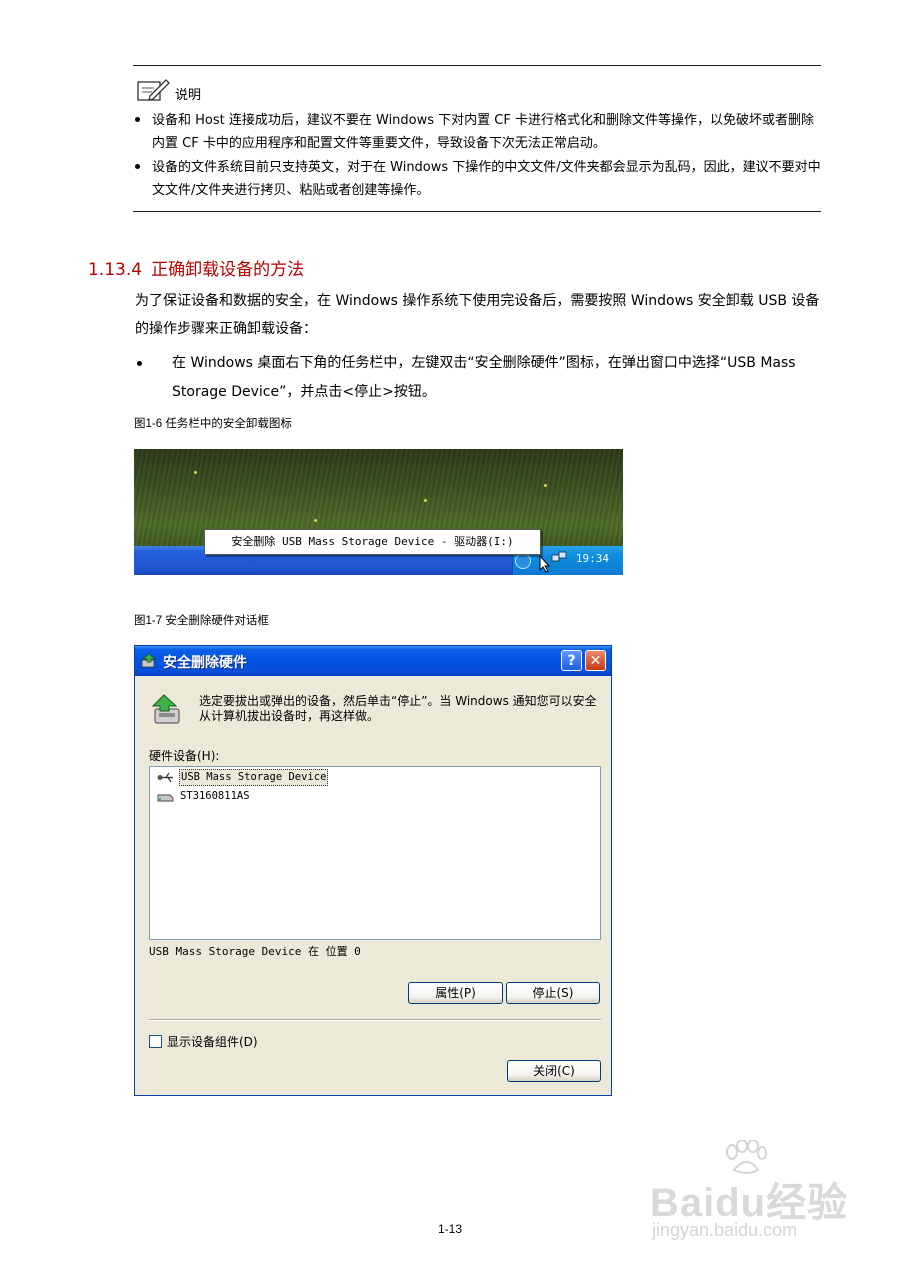 The image size is (905, 1280). What do you see at coordinates (148, 660) in the screenshot?
I see `hardware-title-icon` at bounding box center [148, 660].